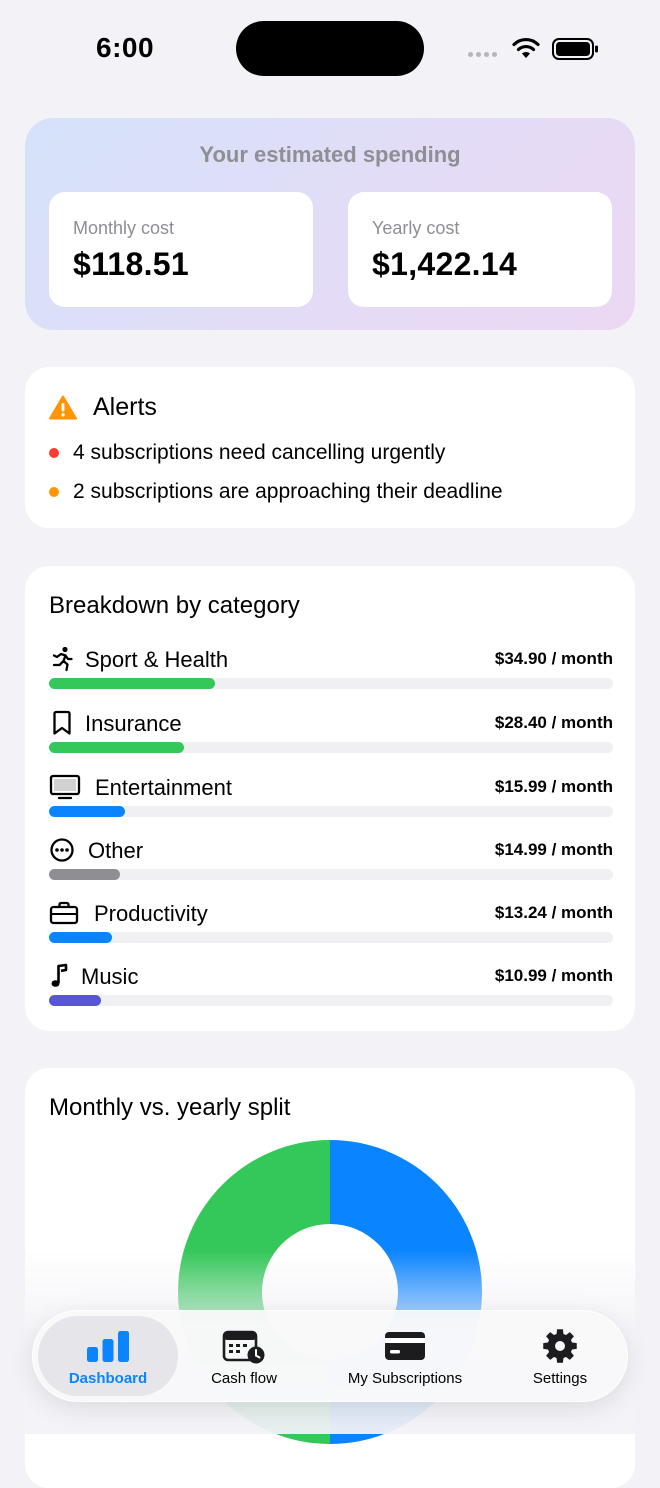  Describe the element at coordinates (108, 1378) in the screenshot. I see `tab-label: Dashboard` at that location.